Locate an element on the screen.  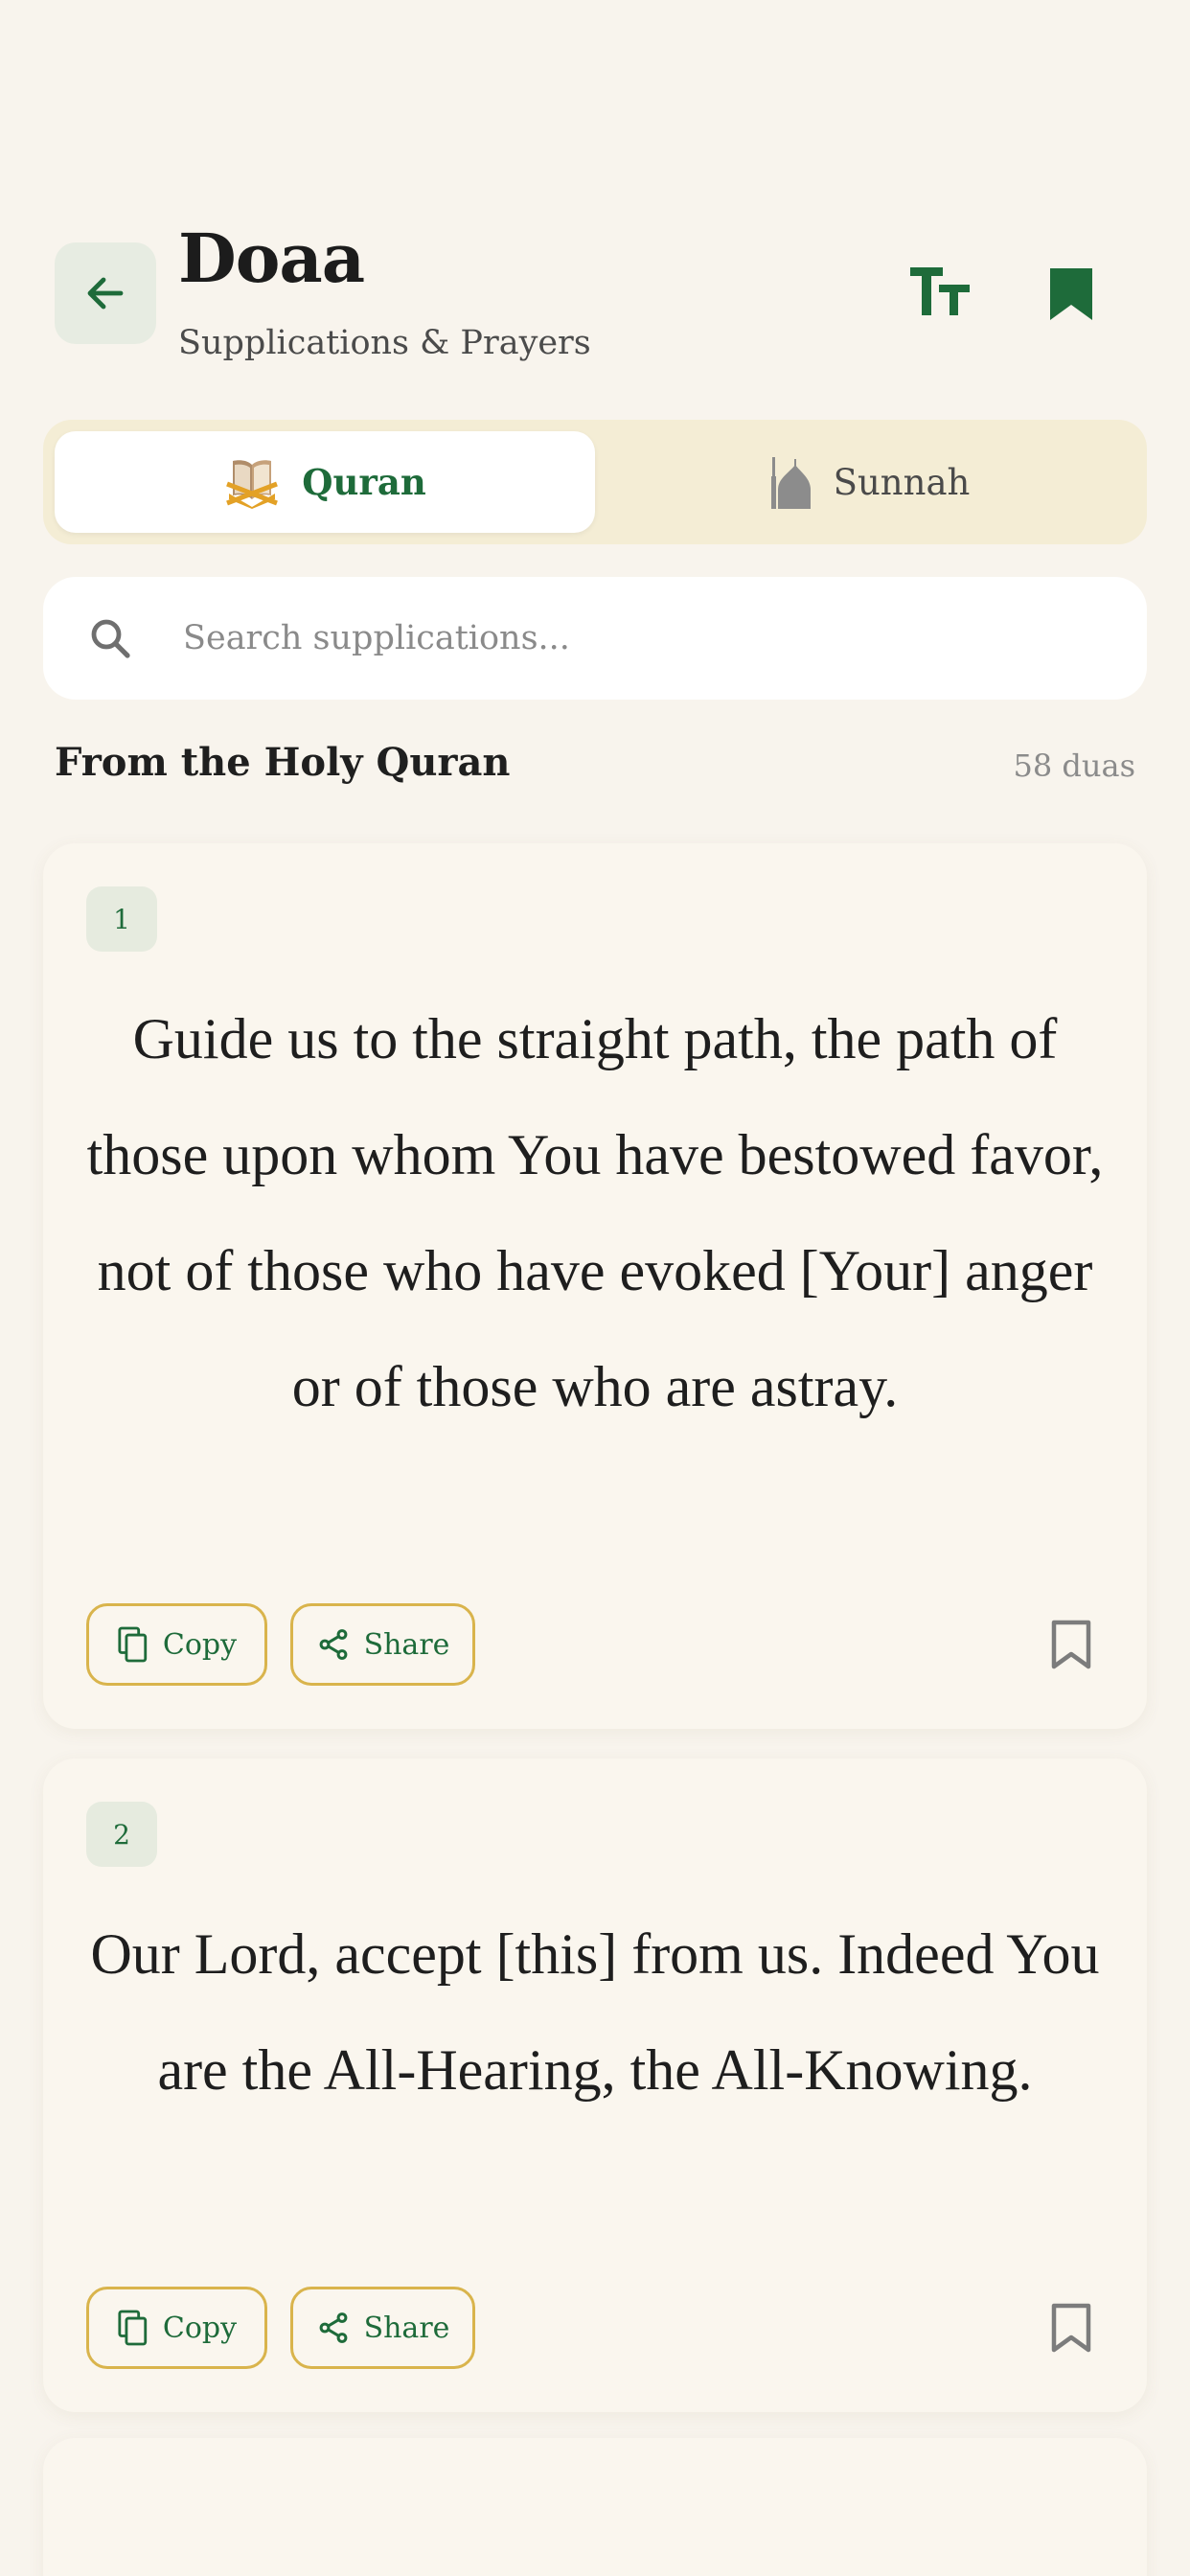
text-size-button is located at coordinates (941, 292).